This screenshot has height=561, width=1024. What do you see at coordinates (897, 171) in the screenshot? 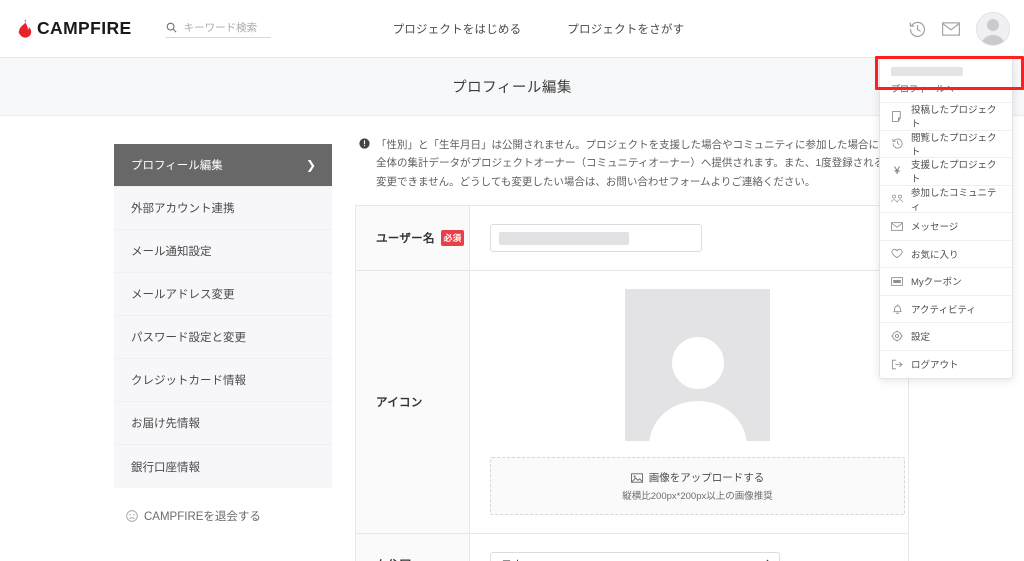
I see `yen-icon: ¥` at bounding box center [897, 171].